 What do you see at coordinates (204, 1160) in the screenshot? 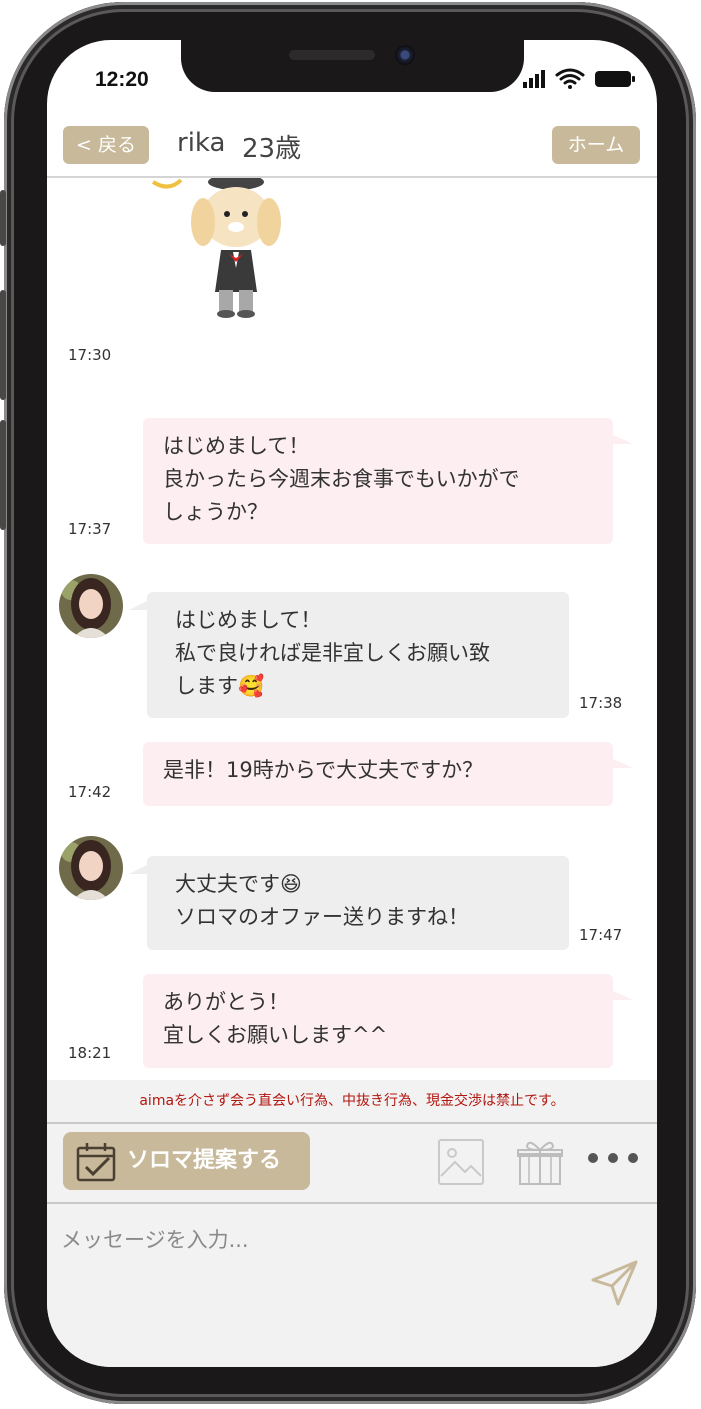
I see `soroma-button-label: ソロマ提案する` at bounding box center [204, 1160].